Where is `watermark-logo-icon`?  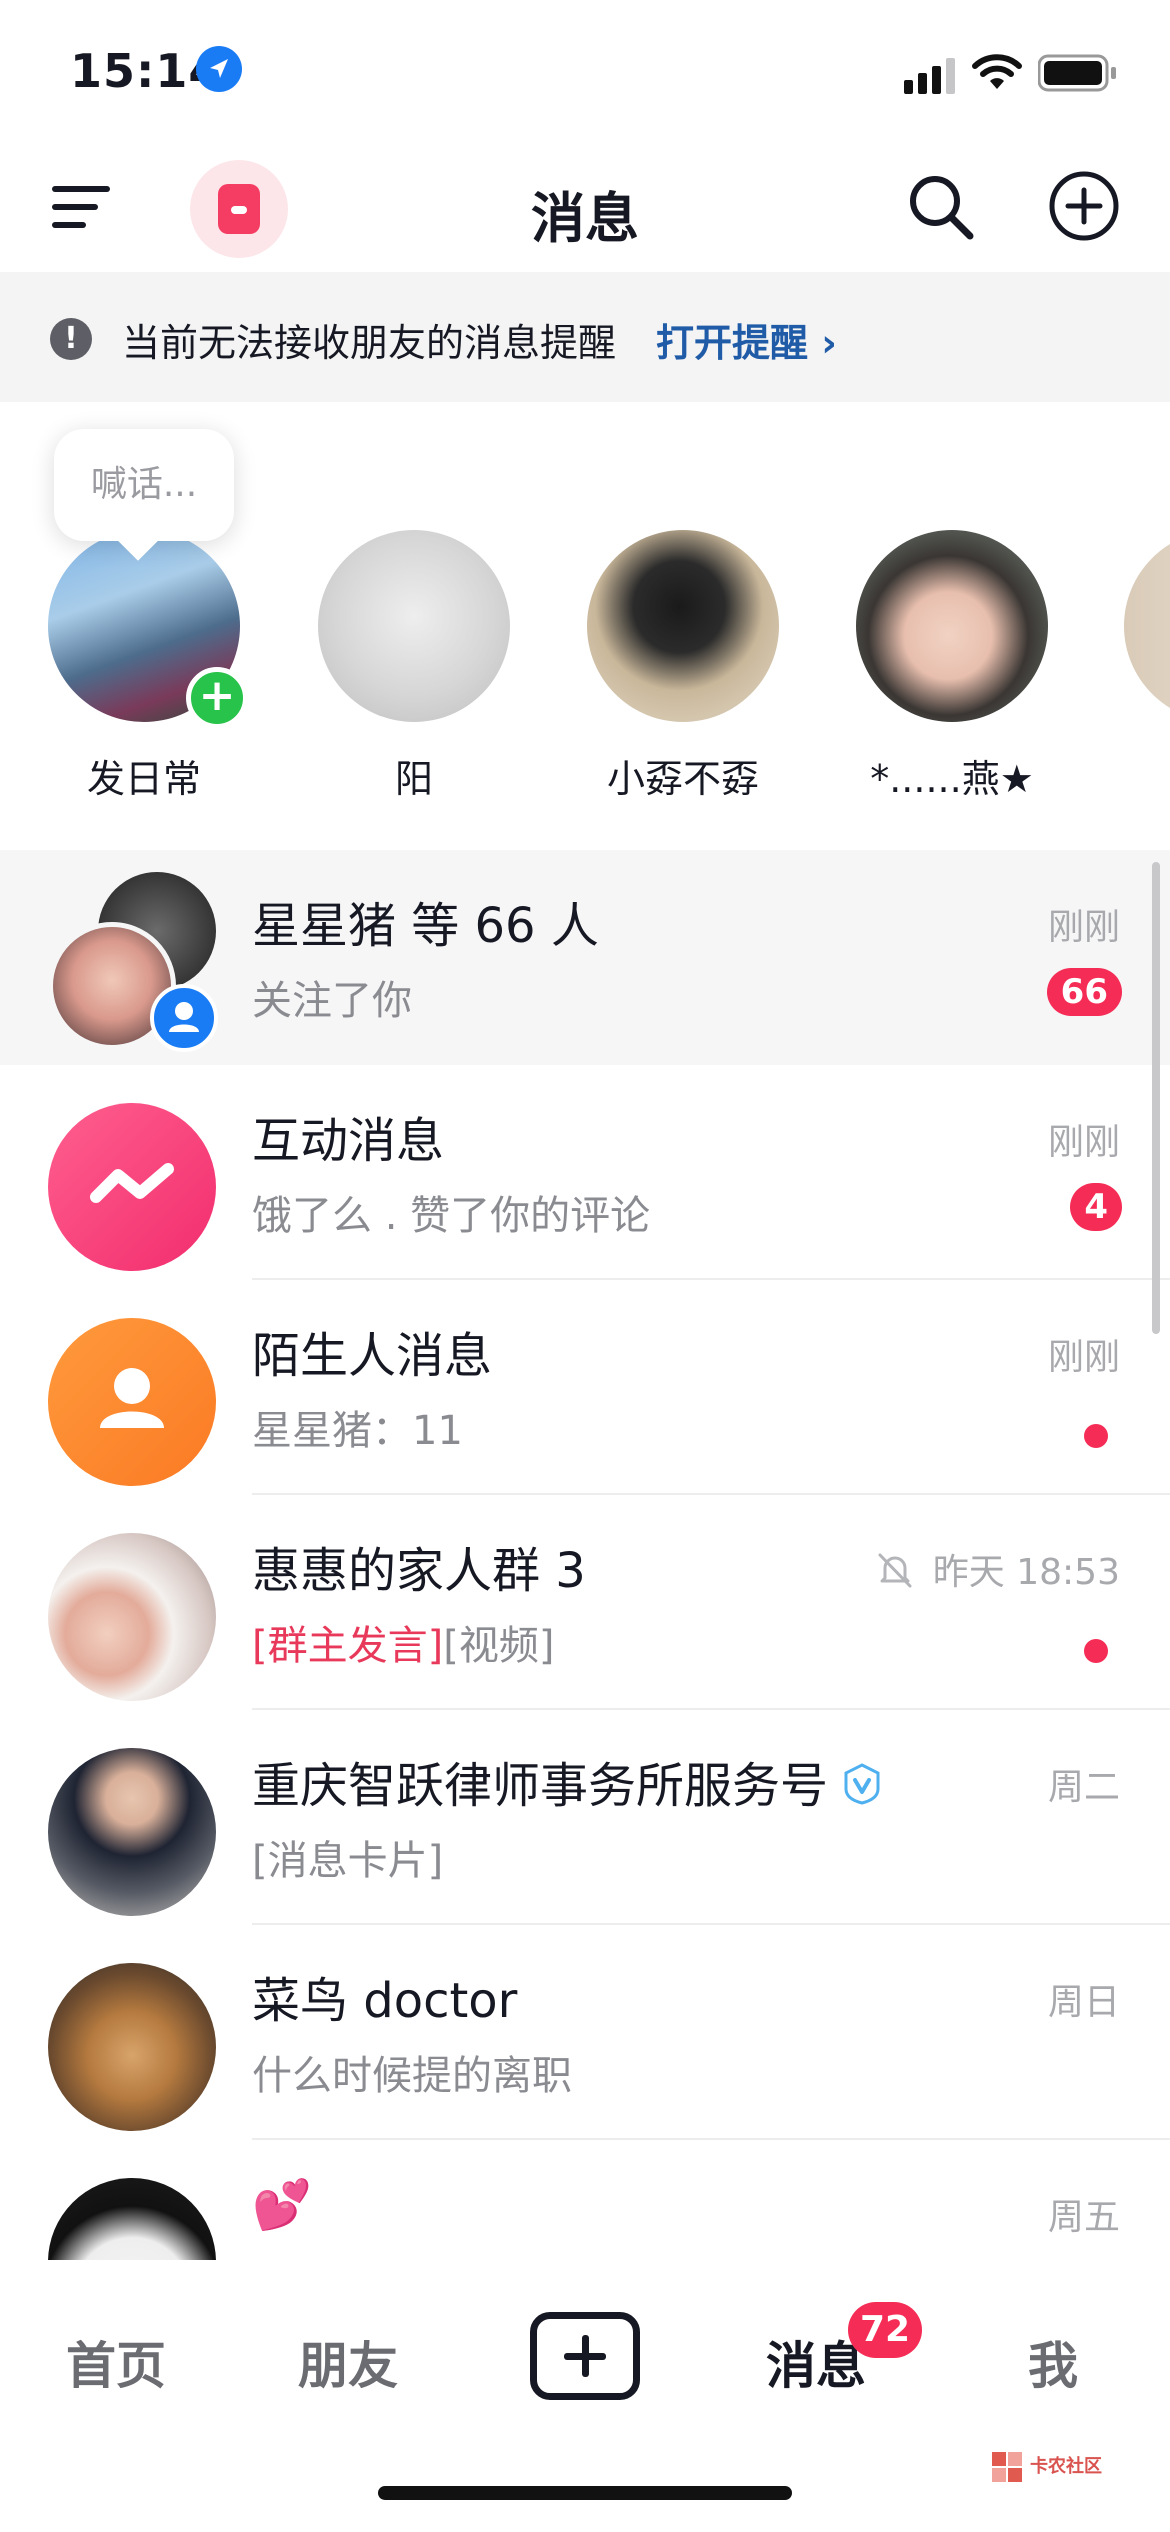 watermark-logo-icon is located at coordinates (1007, 2467).